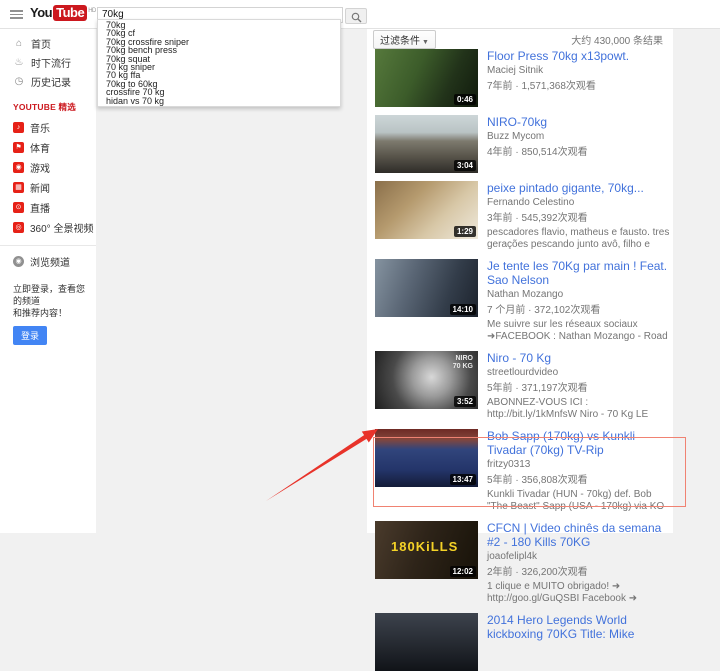 The width and height of the screenshot is (720, 671). What do you see at coordinates (40, 169) in the screenshot?
I see `sidebar-item-label: 游戏` at bounding box center [40, 169].